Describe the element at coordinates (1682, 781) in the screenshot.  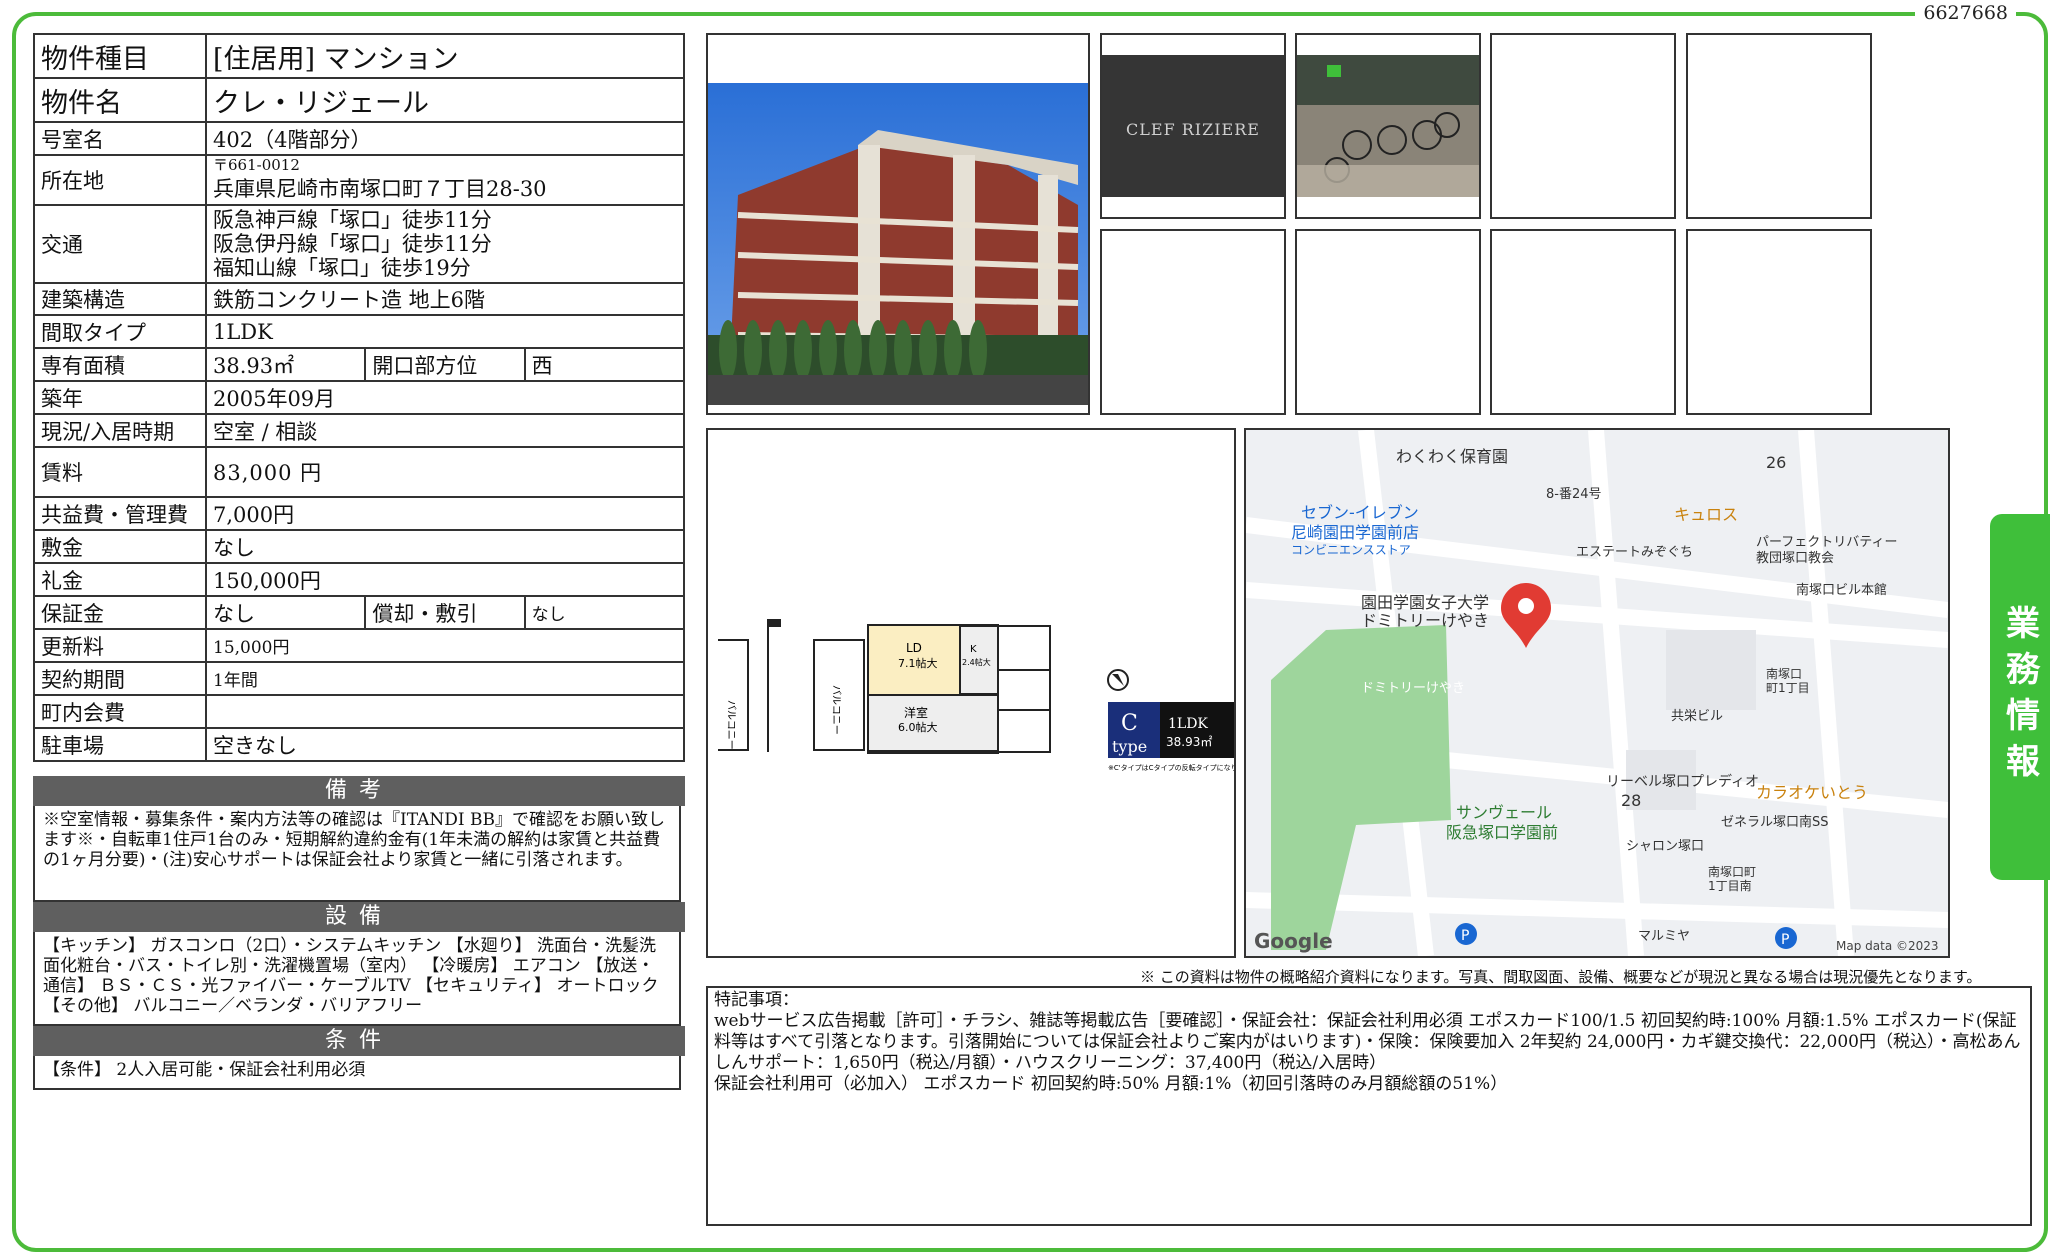
I see `map-label: リーベル塚口プレディオ` at that location.